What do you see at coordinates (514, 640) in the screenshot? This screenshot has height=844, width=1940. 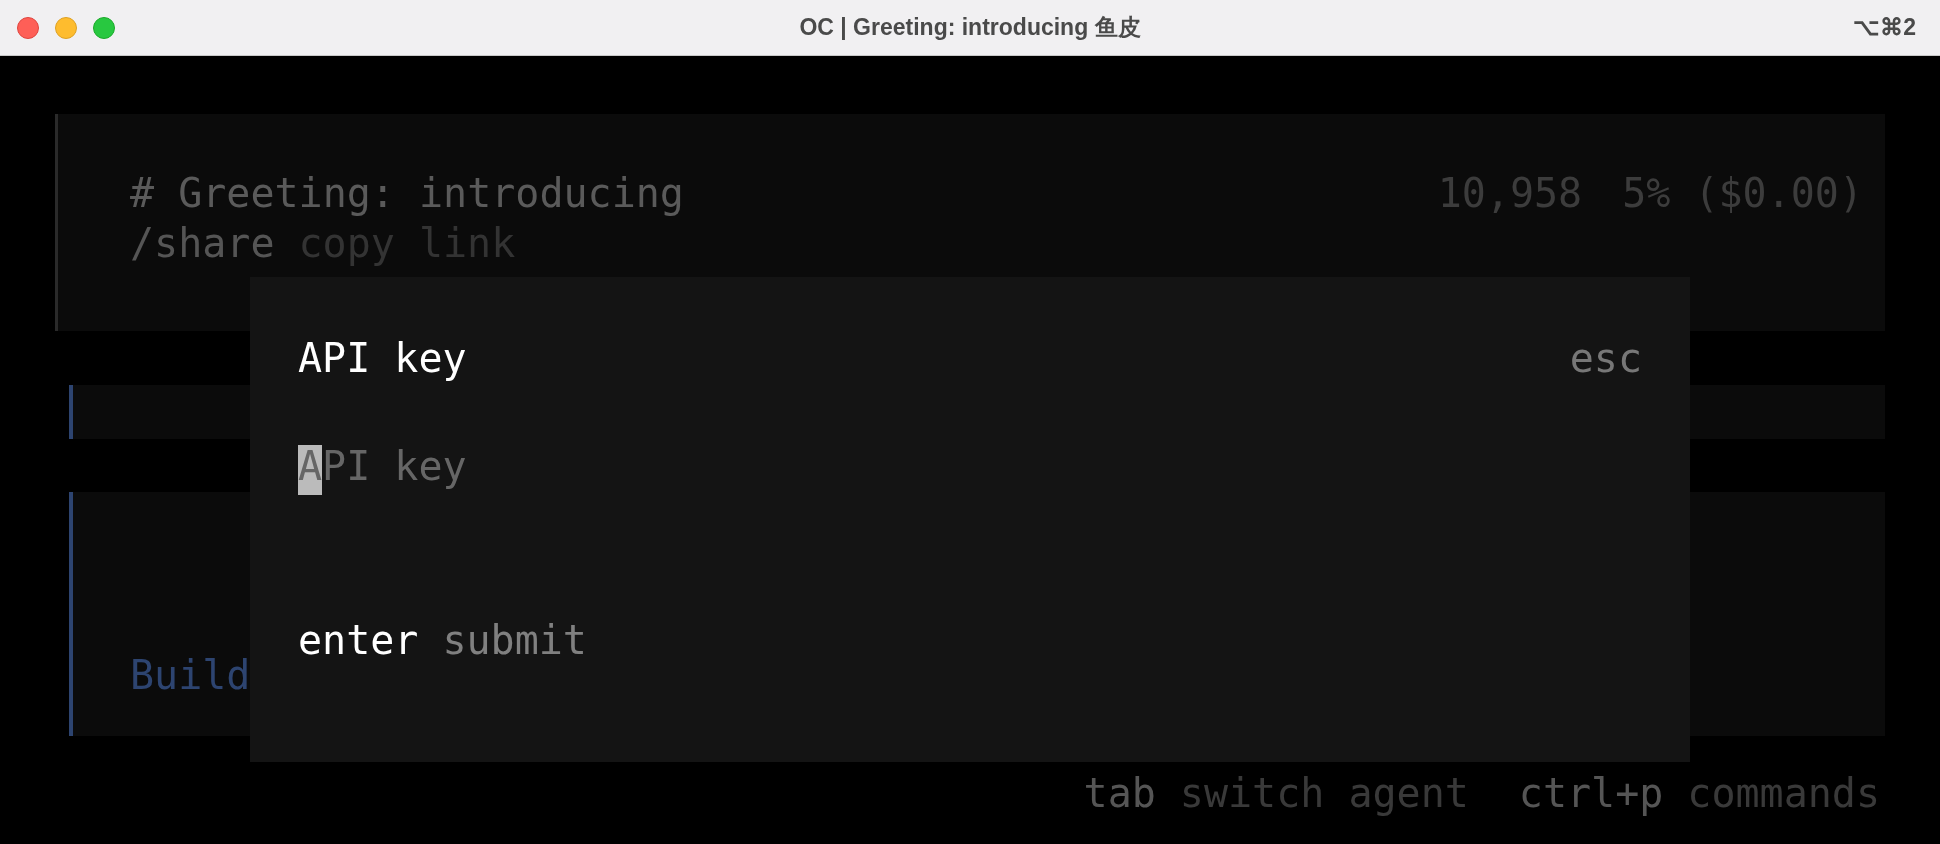 I see `submit-hint: submit` at bounding box center [514, 640].